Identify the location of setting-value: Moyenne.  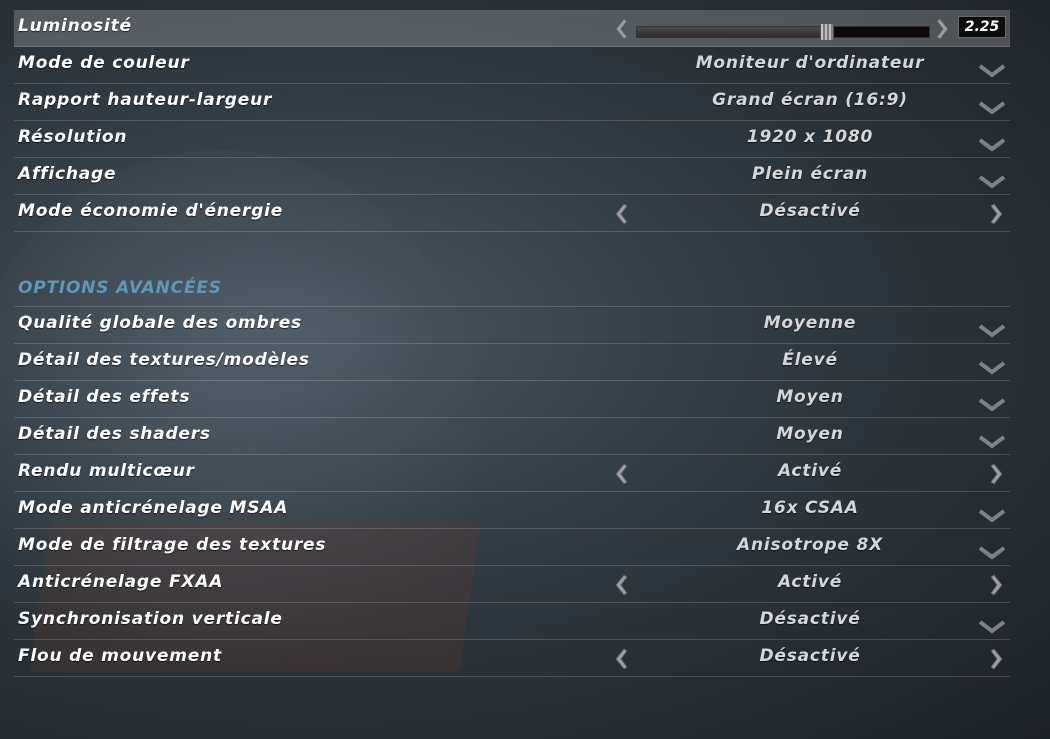
(810, 323).